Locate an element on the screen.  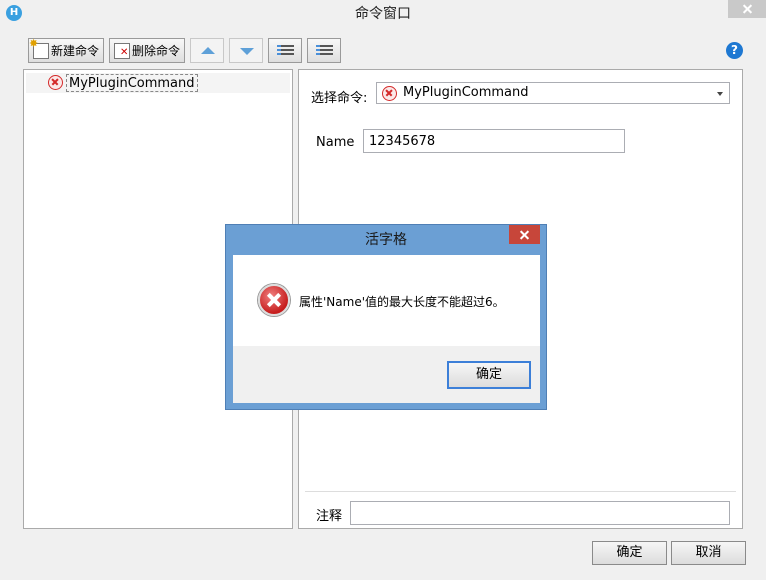
delete-command-icon is located at coordinates (122, 50).